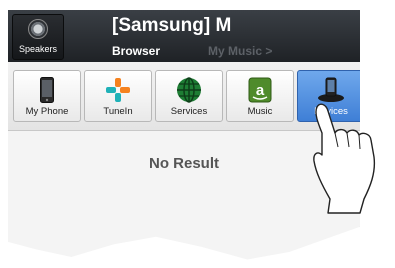 The height and width of the screenshot is (268, 395). What do you see at coordinates (136, 51) in the screenshot?
I see `breadcrumb-browser: Browser` at bounding box center [136, 51].